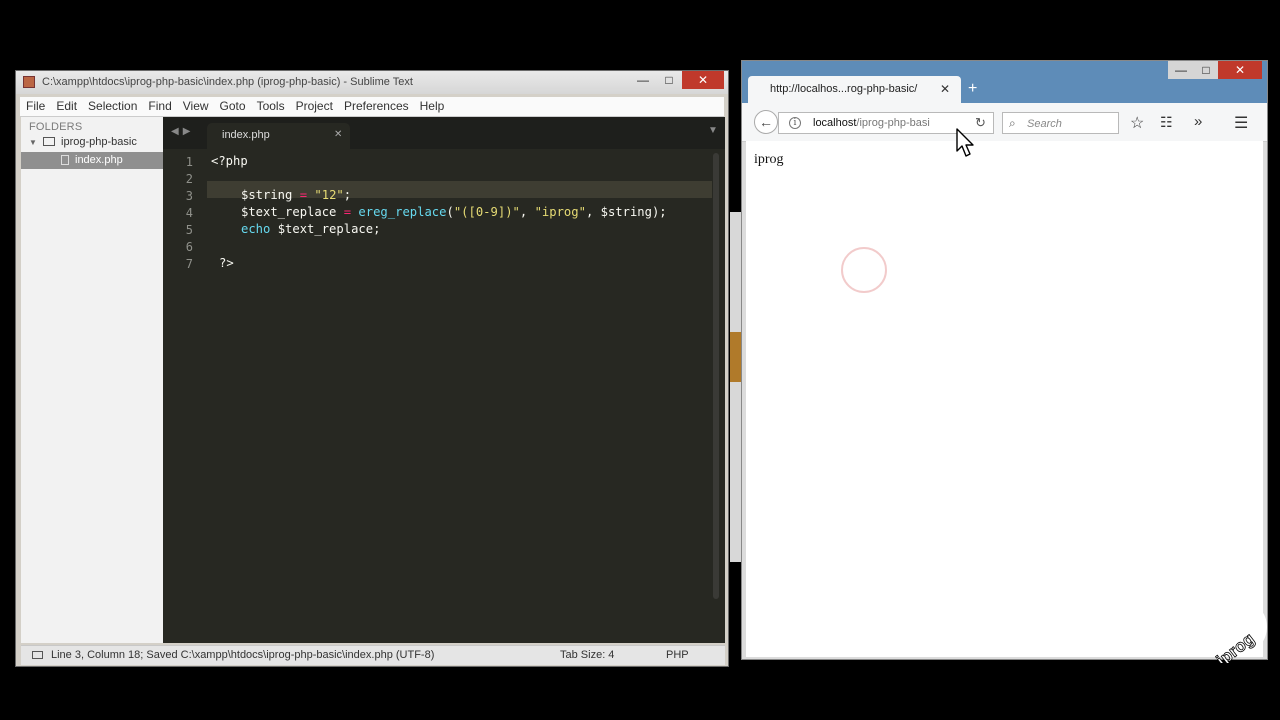  What do you see at coordinates (189, 196) in the screenshot?
I see `line-number: 3` at bounding box center [189, 196].